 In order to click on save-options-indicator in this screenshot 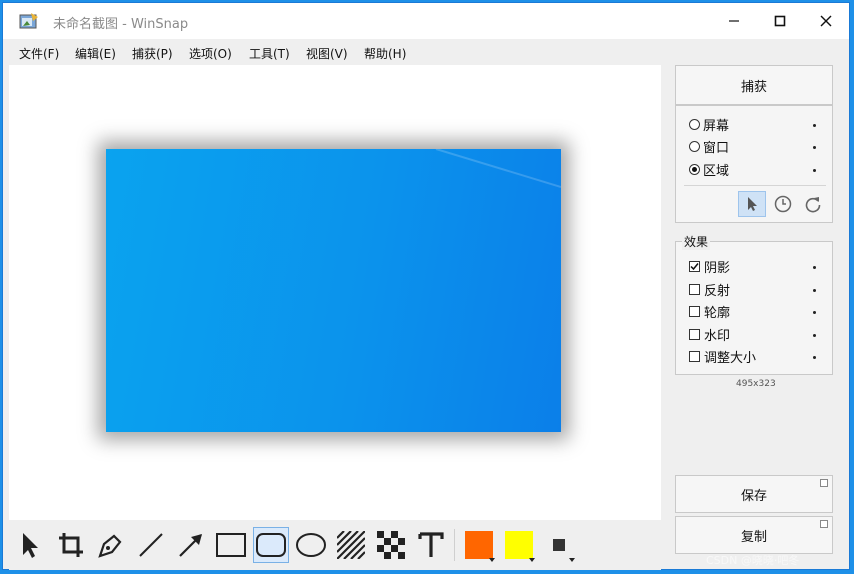, I will do `click(824, 483)`.